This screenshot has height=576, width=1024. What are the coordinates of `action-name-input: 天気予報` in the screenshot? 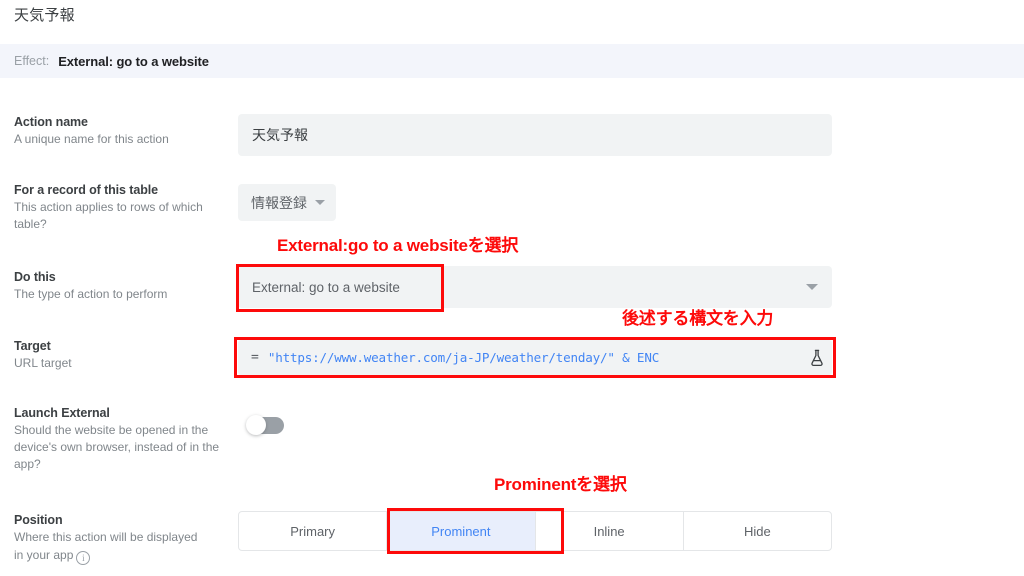 It's located at (535, 135).